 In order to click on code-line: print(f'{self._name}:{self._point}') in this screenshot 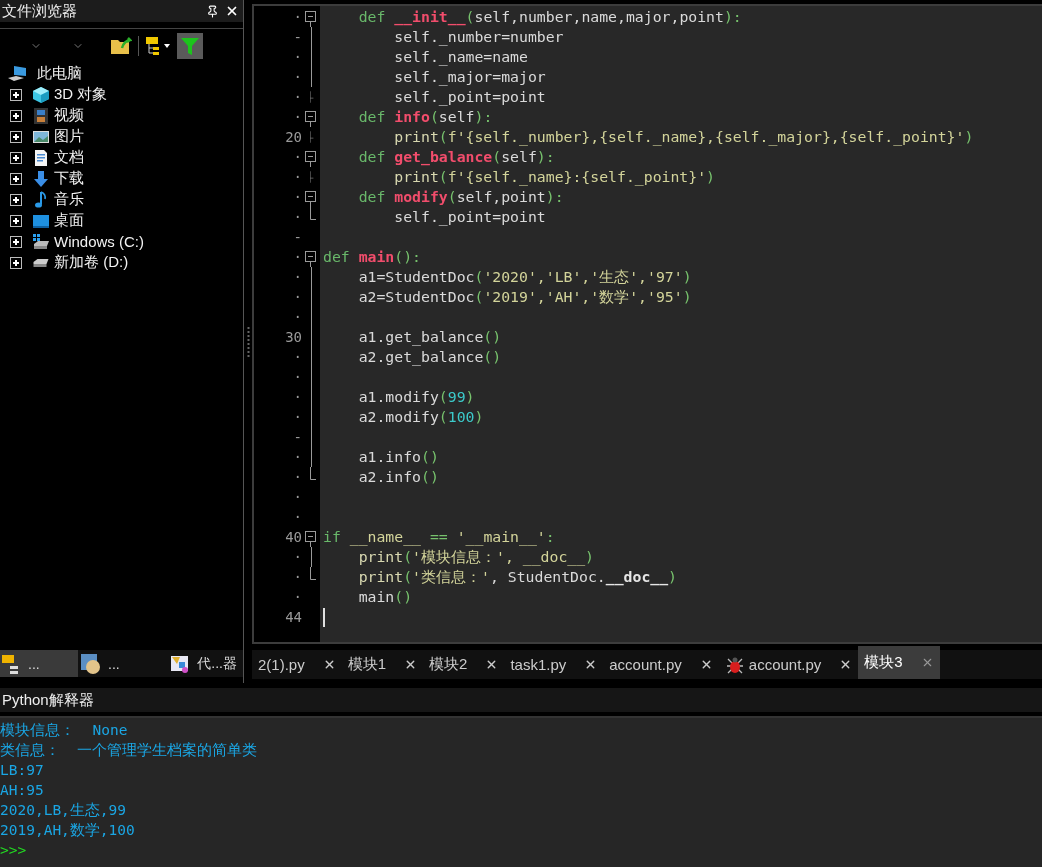, I will do `click(554, 177)`.